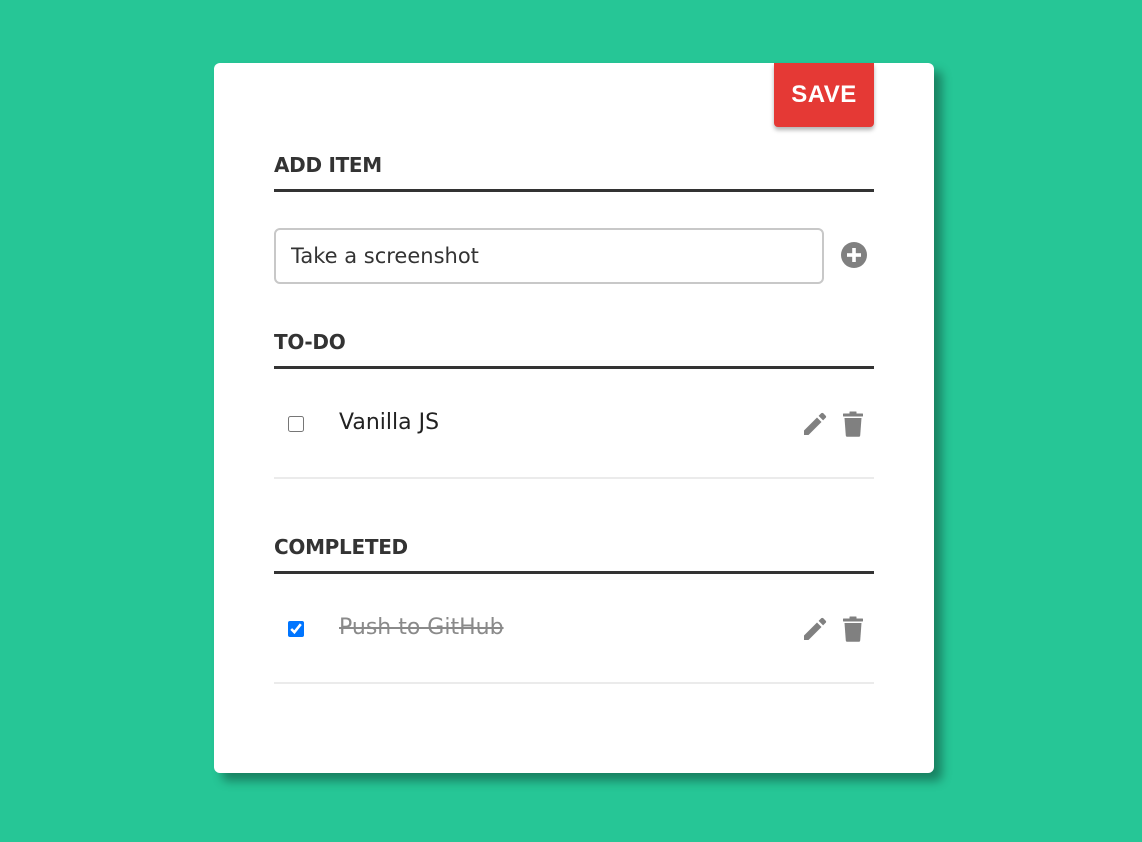 This screenshot has height=842, width=1142. I want to click on todo-item-checkbox, so click(296, 424).